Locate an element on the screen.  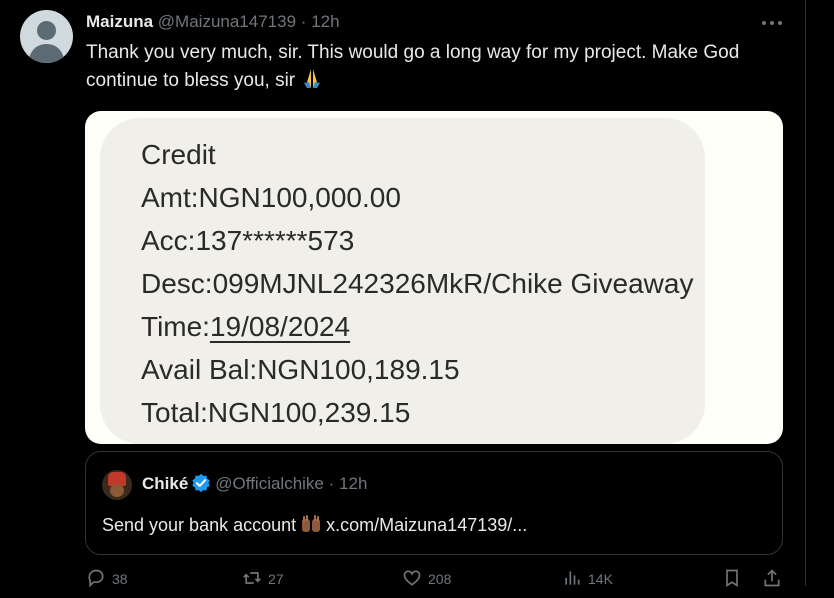
quoted-author-handle: @Officialchike is located at coordinates (269, 483).